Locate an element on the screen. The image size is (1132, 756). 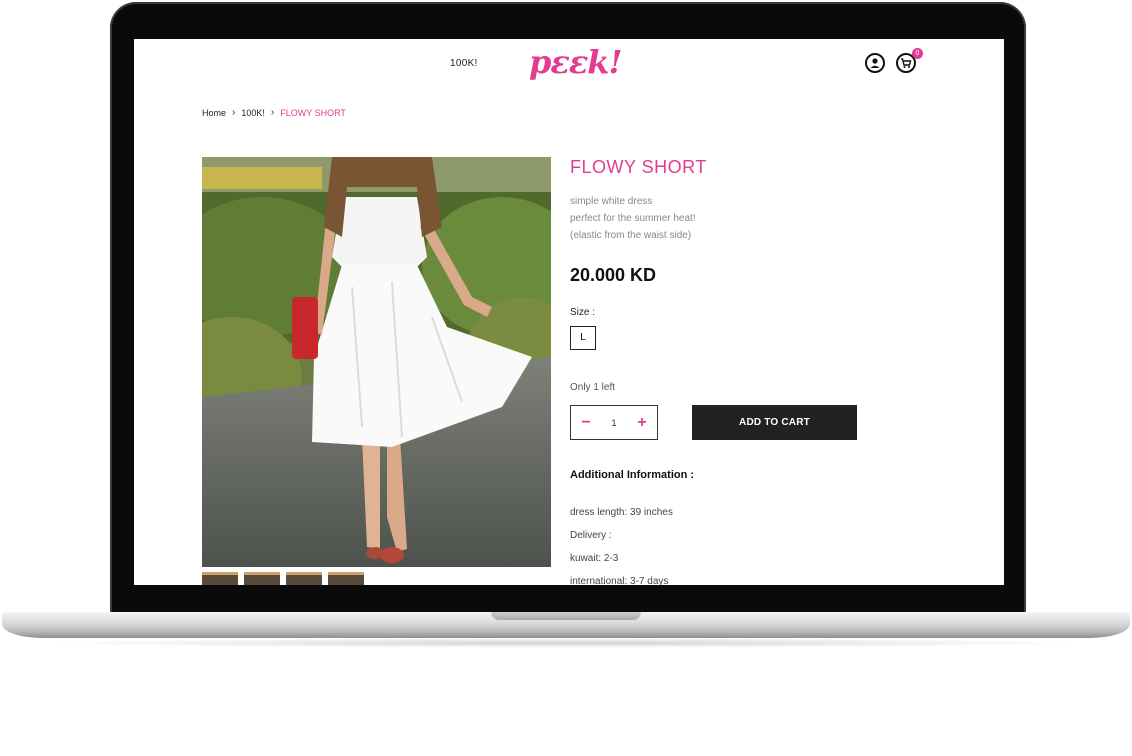
increment-button: + is located at coordinates (642, 422).